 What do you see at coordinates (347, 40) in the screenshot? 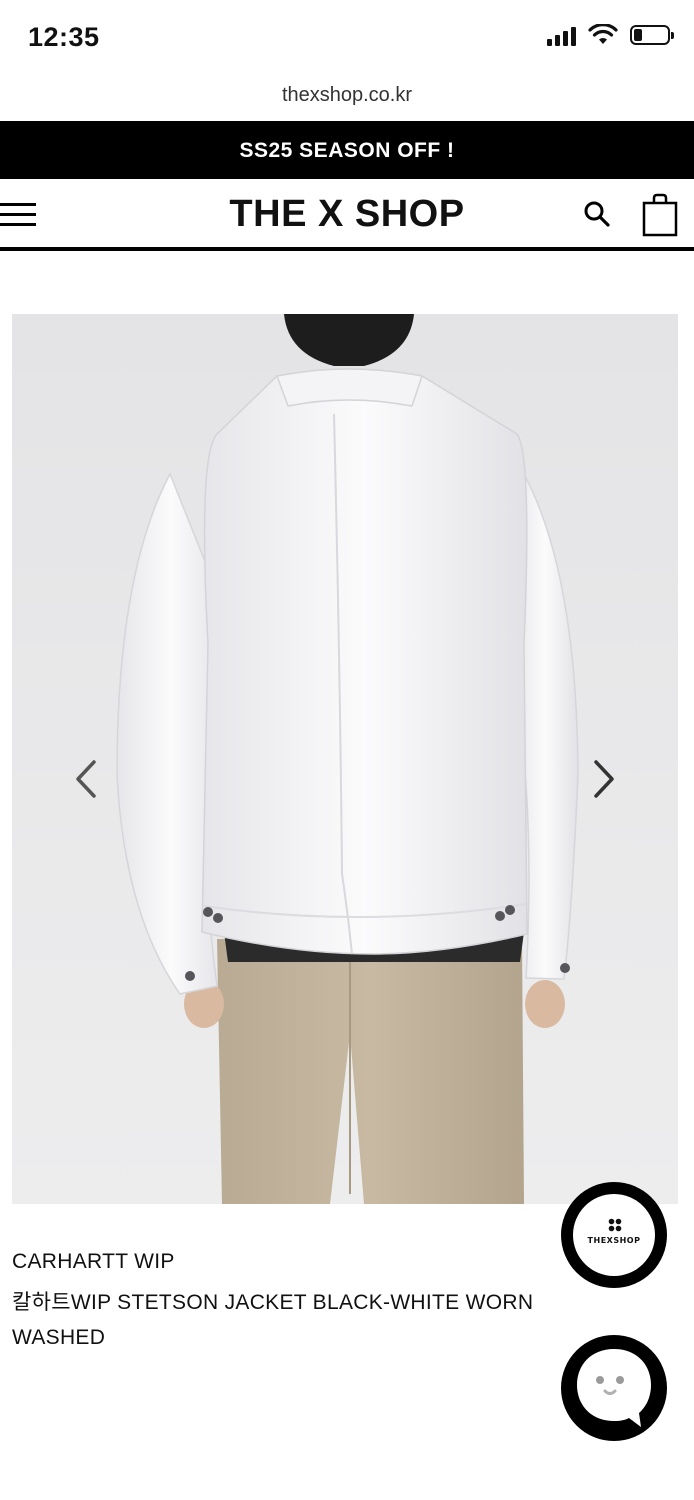
I see `status-bar: 12:35` at bounding box center [347, 40].